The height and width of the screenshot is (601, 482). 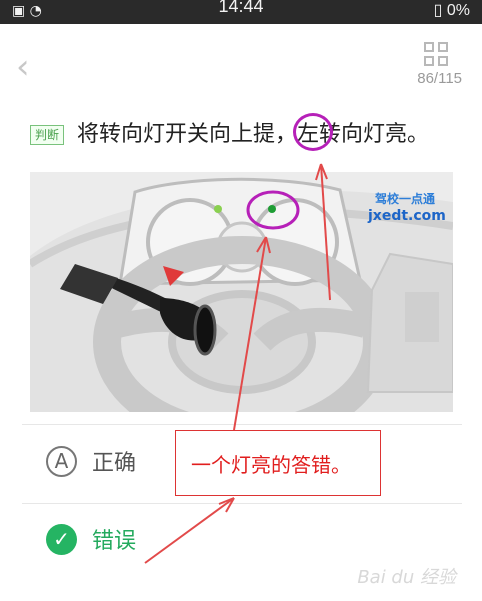 What do you see at coordinates (313, 132) in the screenshot?
I see `highlight-circle` at bounding box center [313, 132].